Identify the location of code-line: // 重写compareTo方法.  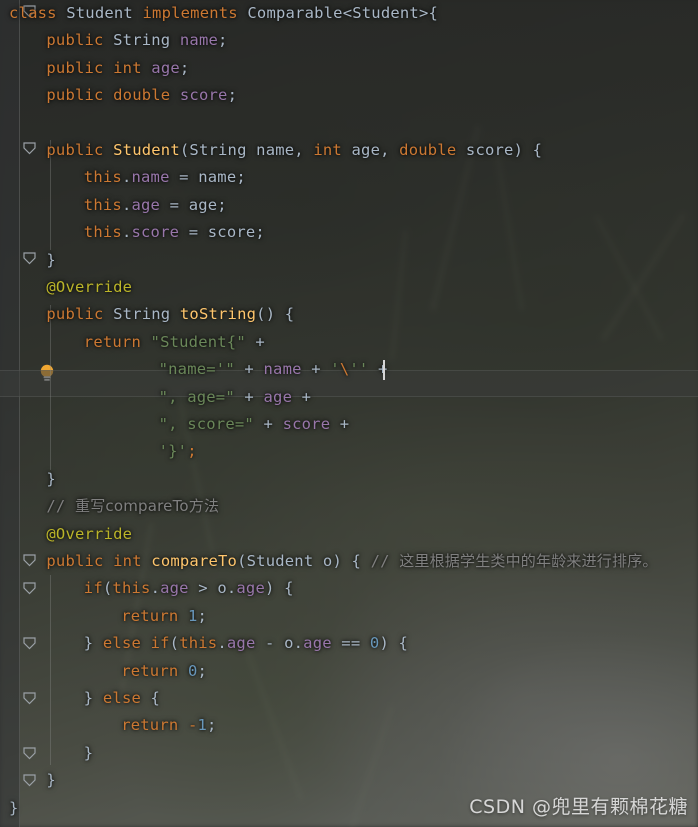
(109, 506).